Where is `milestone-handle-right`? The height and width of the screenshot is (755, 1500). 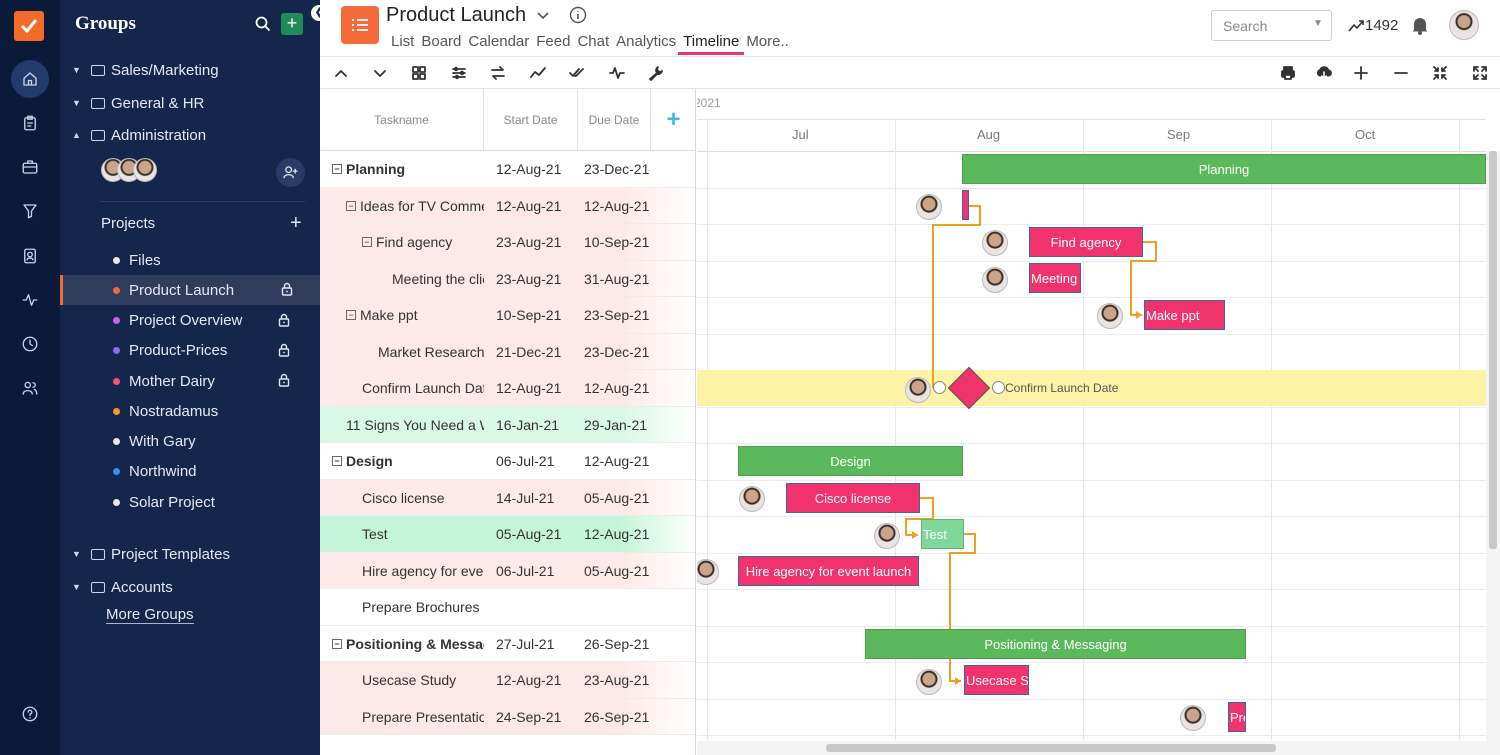 milestone-handle-right is located at coordinates (998, 387).